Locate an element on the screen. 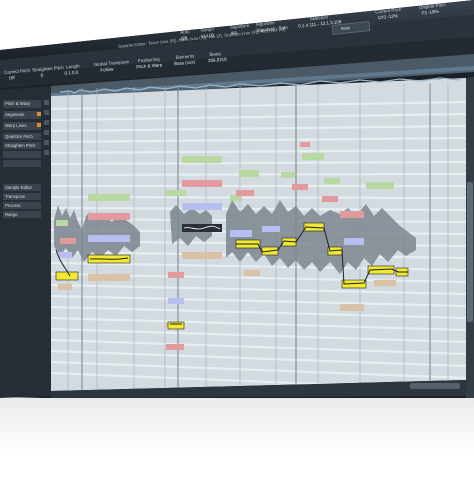  length-value: 0.1.0.0 is located at coordinates (71, 73).